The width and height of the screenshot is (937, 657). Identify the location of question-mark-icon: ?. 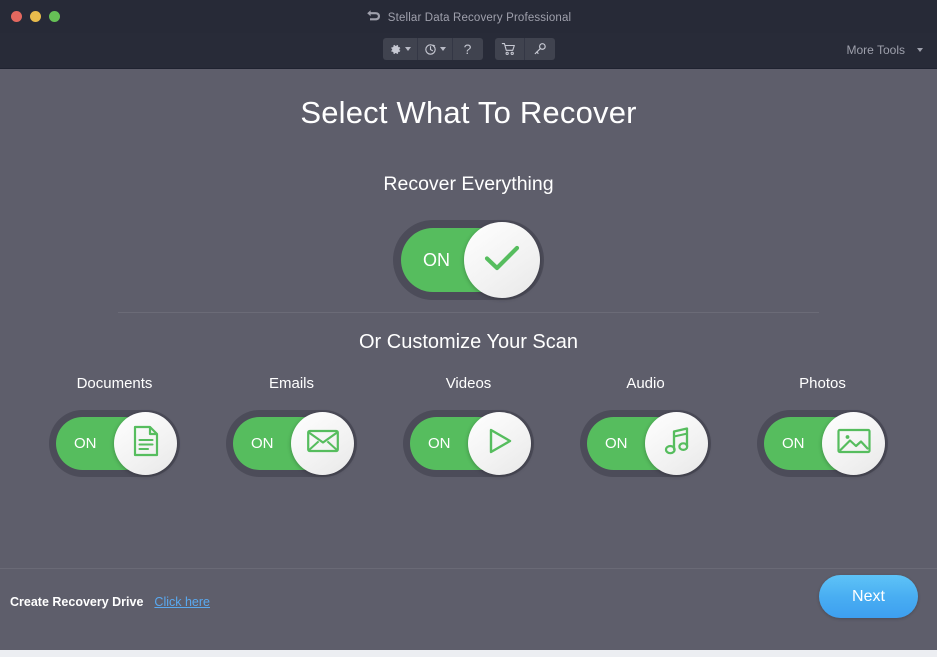
(467, 49).